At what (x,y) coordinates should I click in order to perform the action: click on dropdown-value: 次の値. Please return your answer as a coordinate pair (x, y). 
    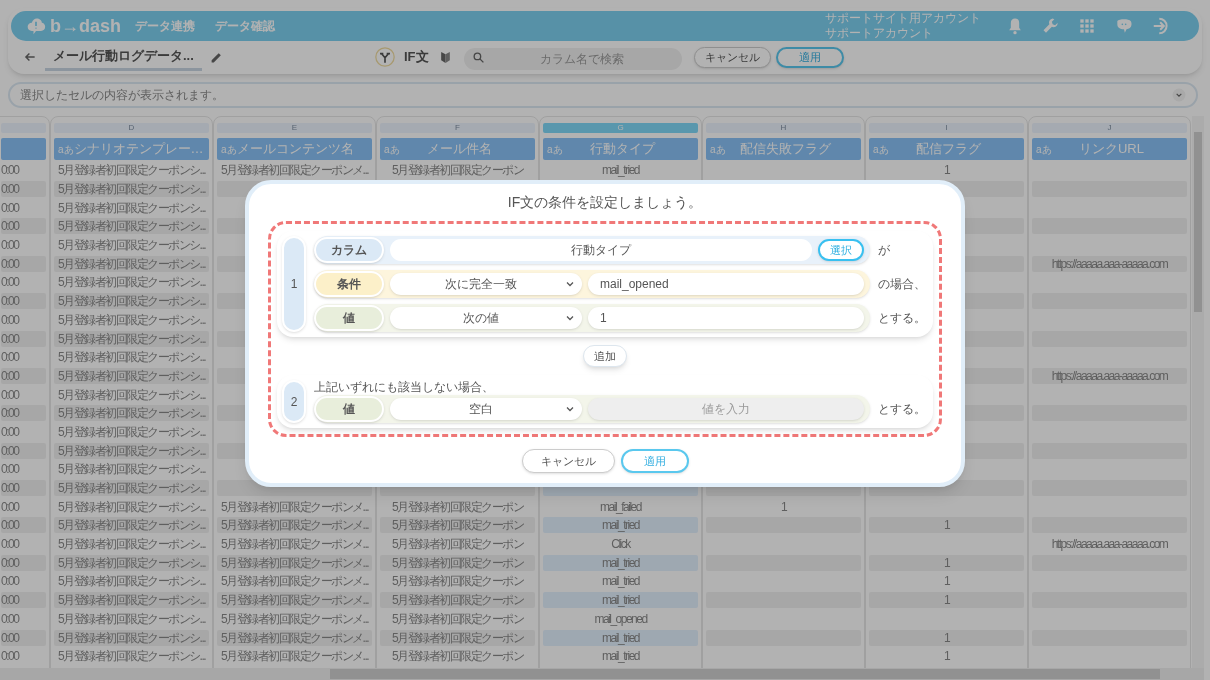
    Looking at the image, I should click on (481, 318).